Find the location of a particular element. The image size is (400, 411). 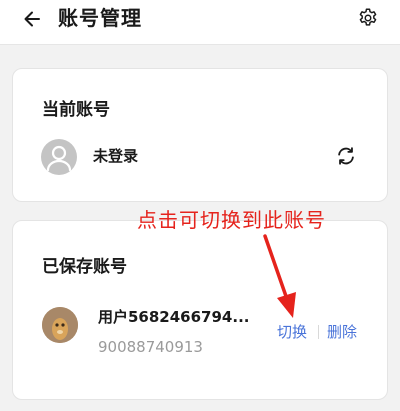

back-arrow-icon is located at coordinates (32, 19).